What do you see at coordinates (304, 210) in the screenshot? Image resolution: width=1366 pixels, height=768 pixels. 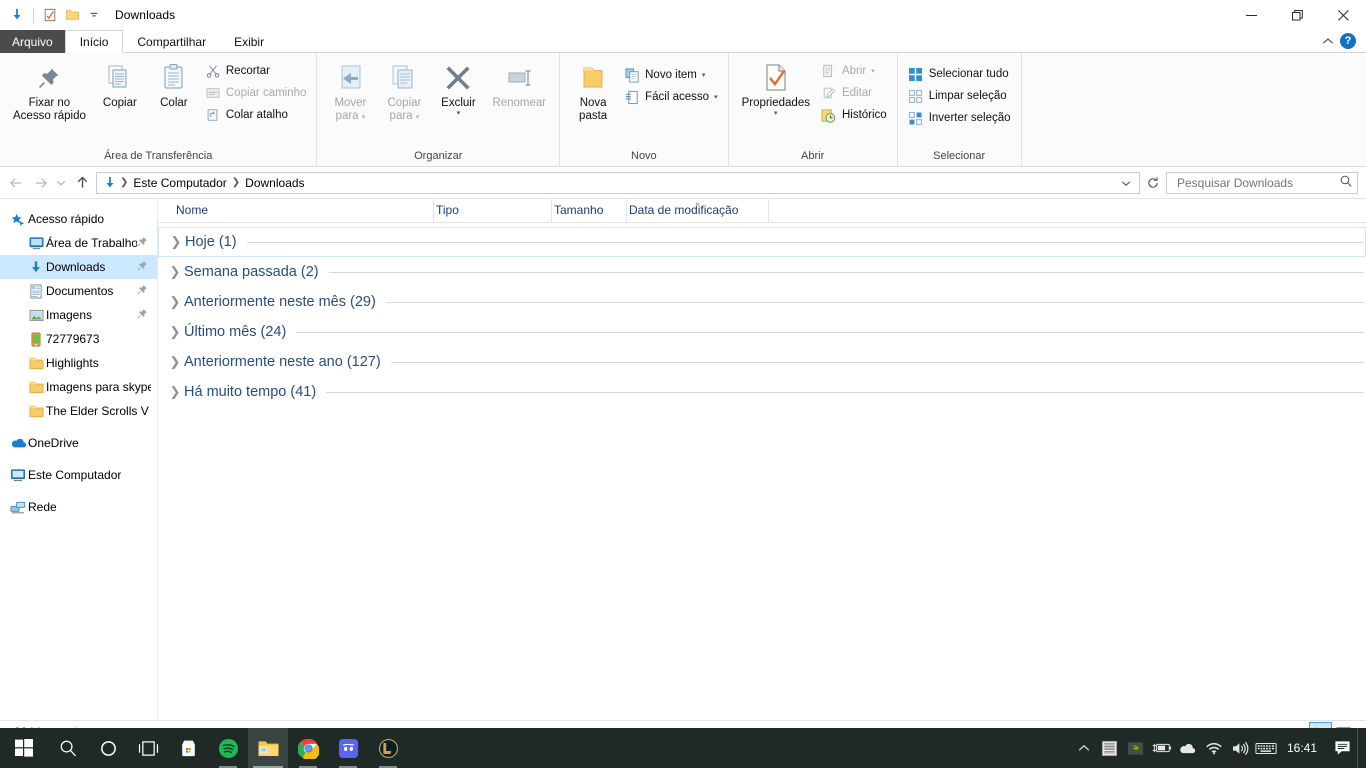 I see `column-header-nome: Nome` at bounding box center [304, 210].